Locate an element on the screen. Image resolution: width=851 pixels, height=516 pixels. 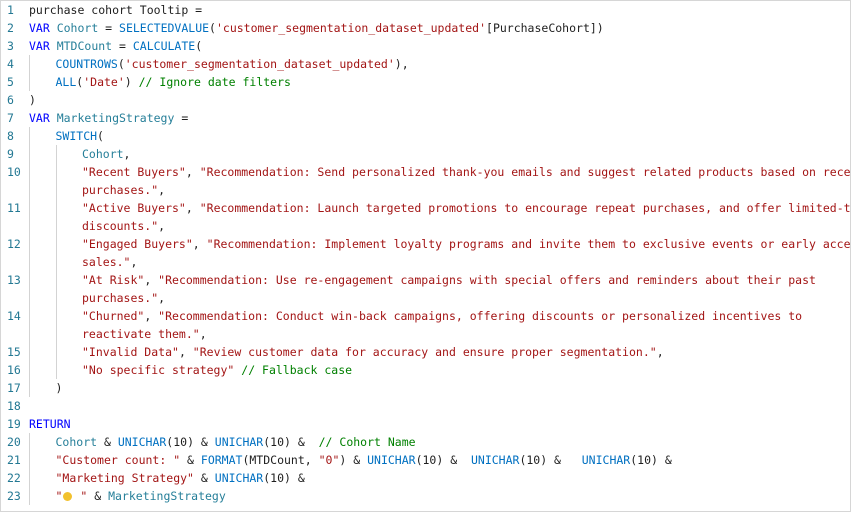
code-text: Cohort, is located at coordinates (439, 154).